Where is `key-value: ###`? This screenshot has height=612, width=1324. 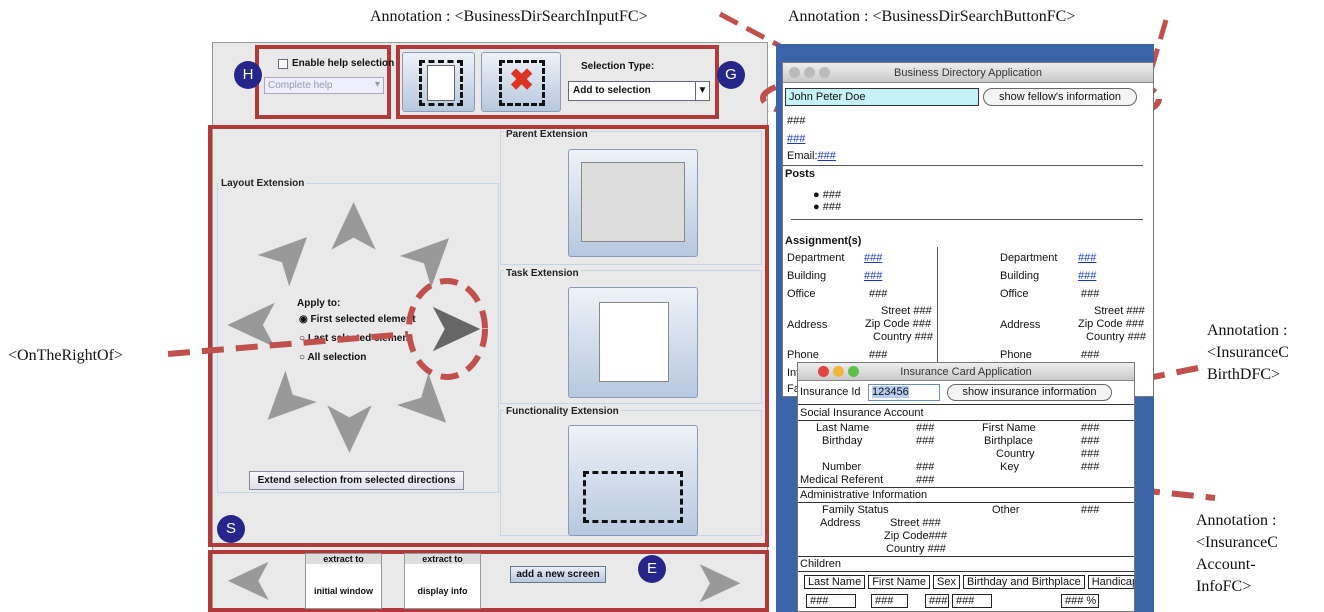 key-value: ### is located at coordinates (1090, 467).